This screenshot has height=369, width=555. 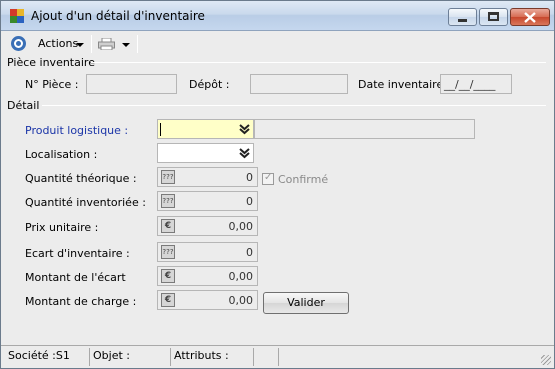 I want to click on confirme-label: Confirmé, so click(x=303, y=179).